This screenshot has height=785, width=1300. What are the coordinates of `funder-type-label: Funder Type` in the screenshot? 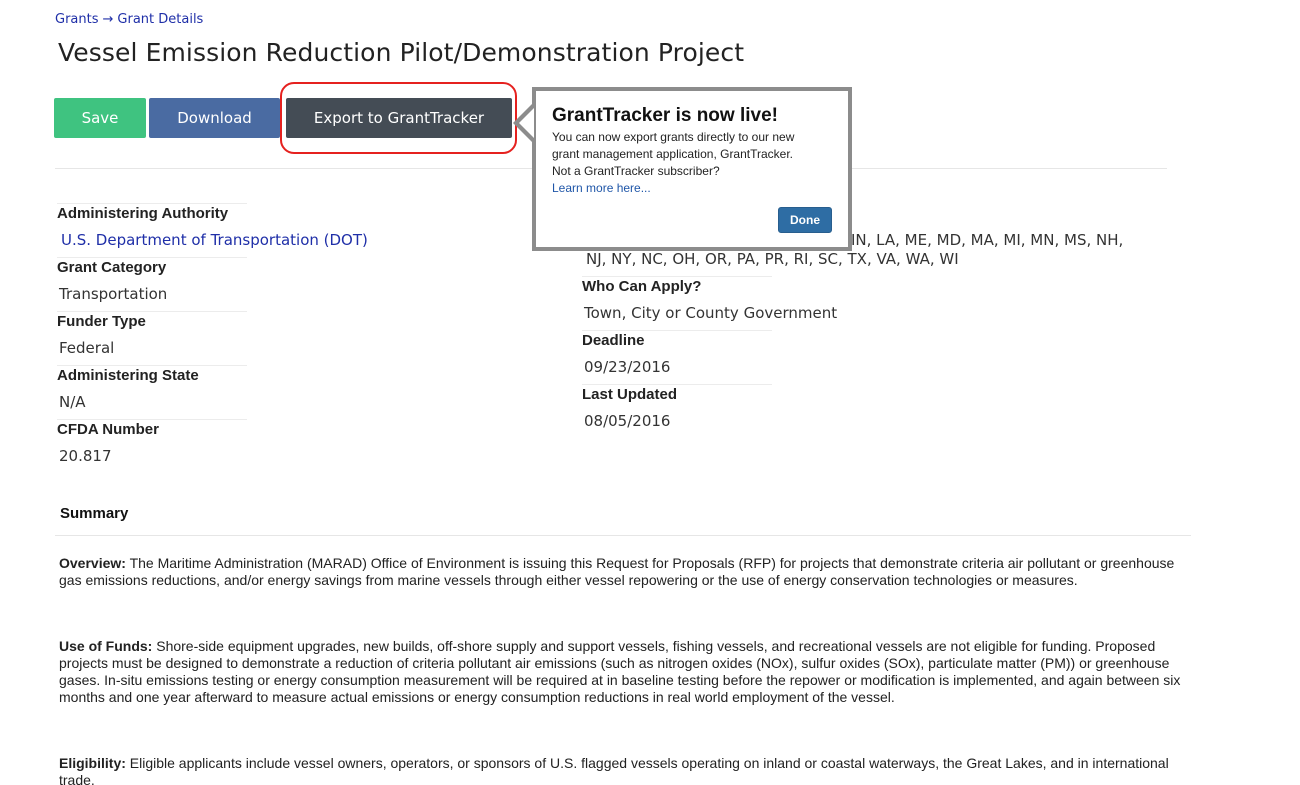 It's located at (101, 321).